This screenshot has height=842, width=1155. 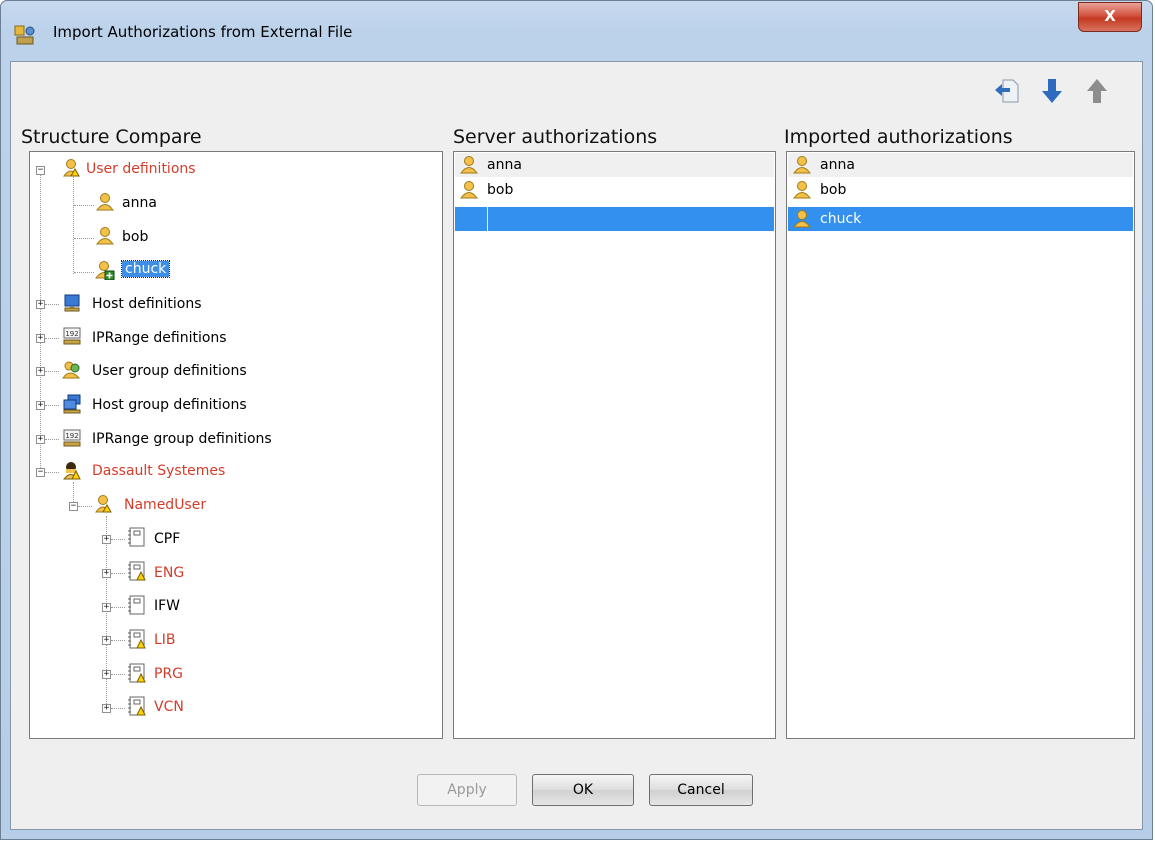 What do you see at coordinates (159, 338) in the screenshot?
I see `tree-node-iprange-definitions: IPRange definitions` at bounding box center [159, 338].